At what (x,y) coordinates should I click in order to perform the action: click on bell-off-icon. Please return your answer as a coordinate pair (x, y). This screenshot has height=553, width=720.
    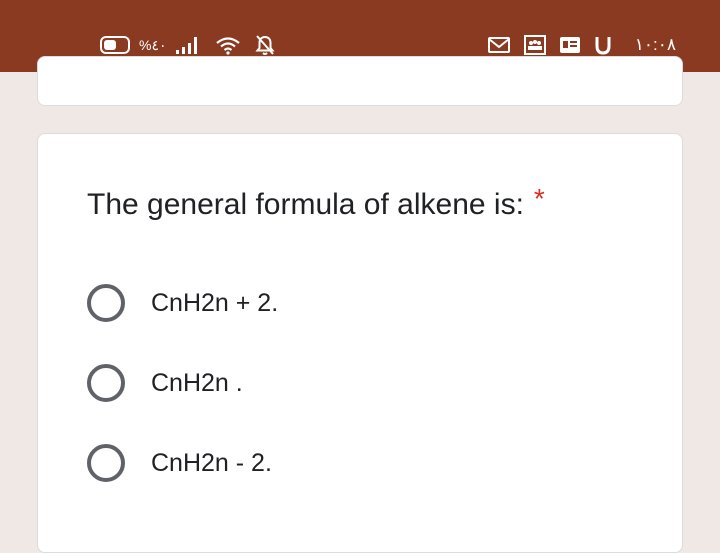
    Looking at the image, I should click on (264, 45).